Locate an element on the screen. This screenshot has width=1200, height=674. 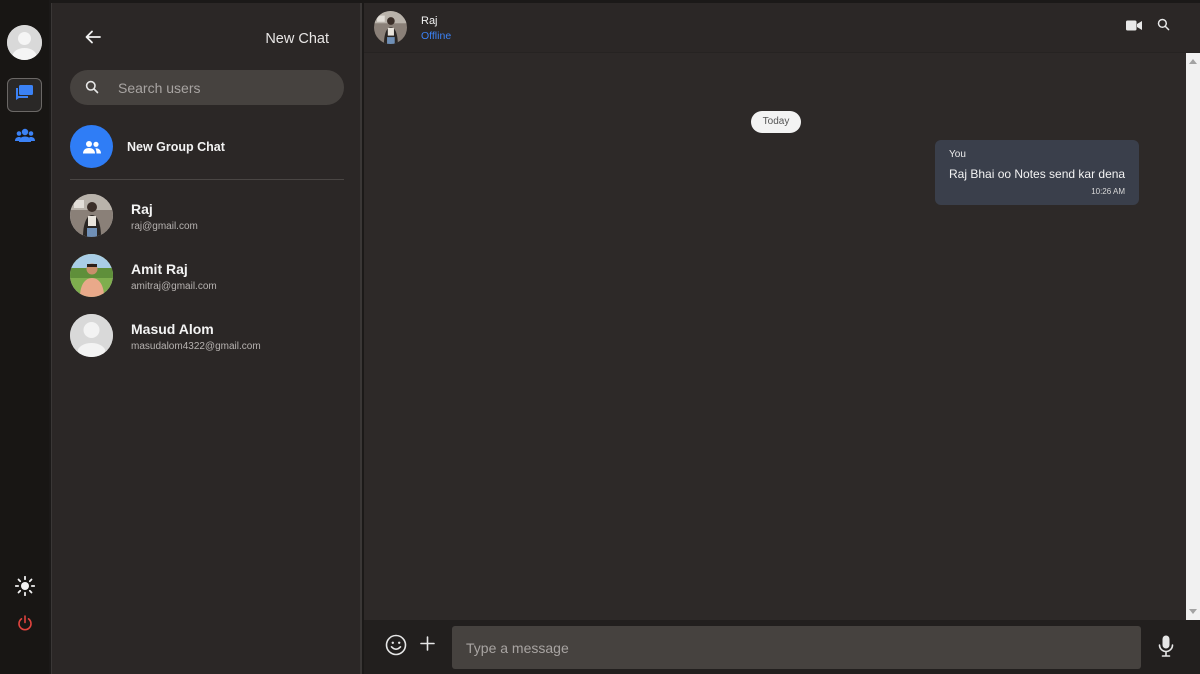
message-sender: You is located at coordinates (957, 154).